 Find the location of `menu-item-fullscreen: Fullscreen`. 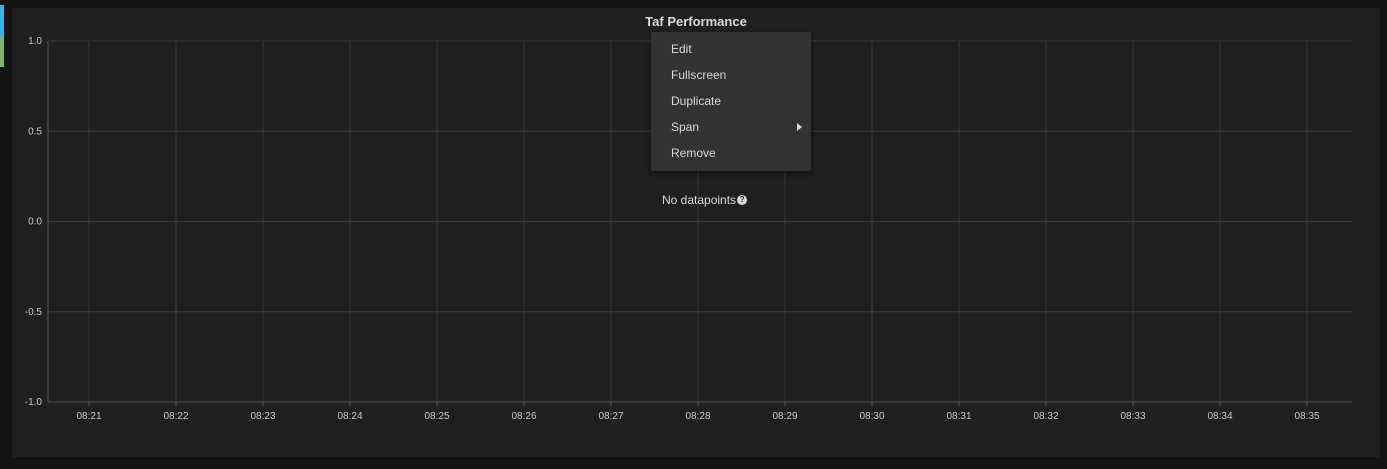

menu-item-fullscreen: Fullscreen is located at coordinates (731, 75).